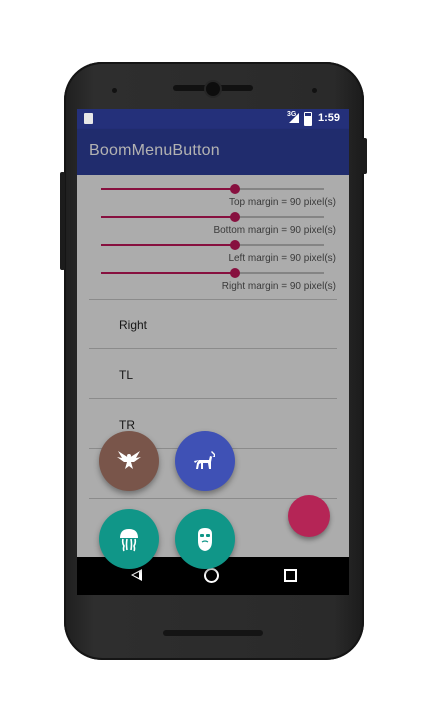 The width and height of the screenshot is (426, 720). What do you see at coordinates (114, 90) in the screenshot?
I see `sensor-left` at bounding box center [114, 90].